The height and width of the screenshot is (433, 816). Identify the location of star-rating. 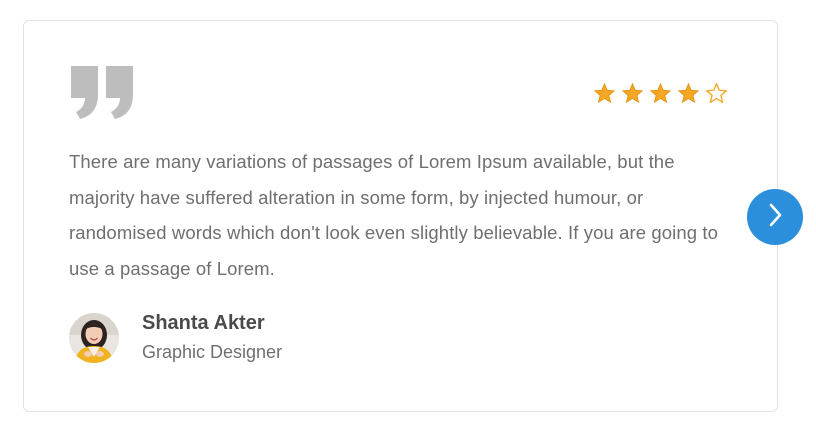
(660, 93).